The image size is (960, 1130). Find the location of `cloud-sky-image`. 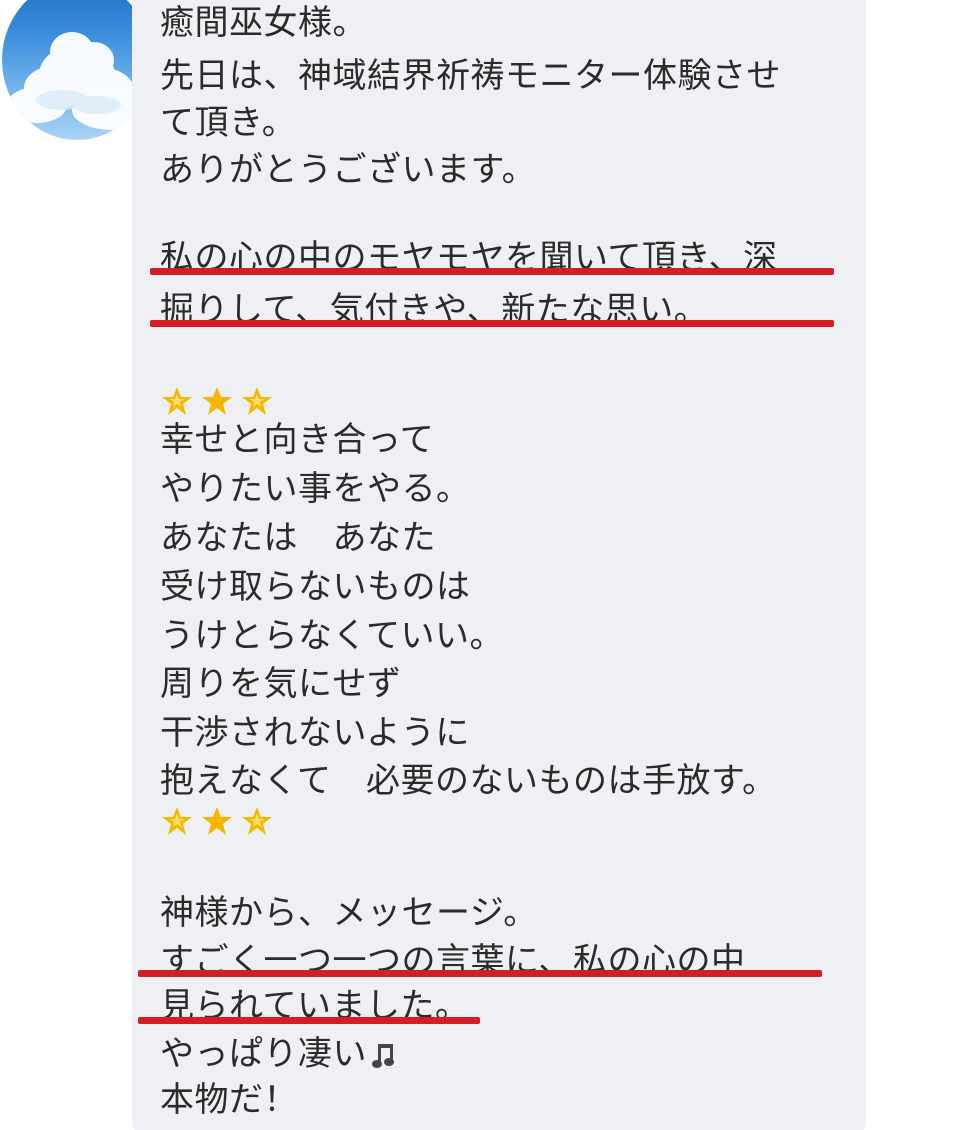

cloud-sky-image is located at coordinates (79, 81).